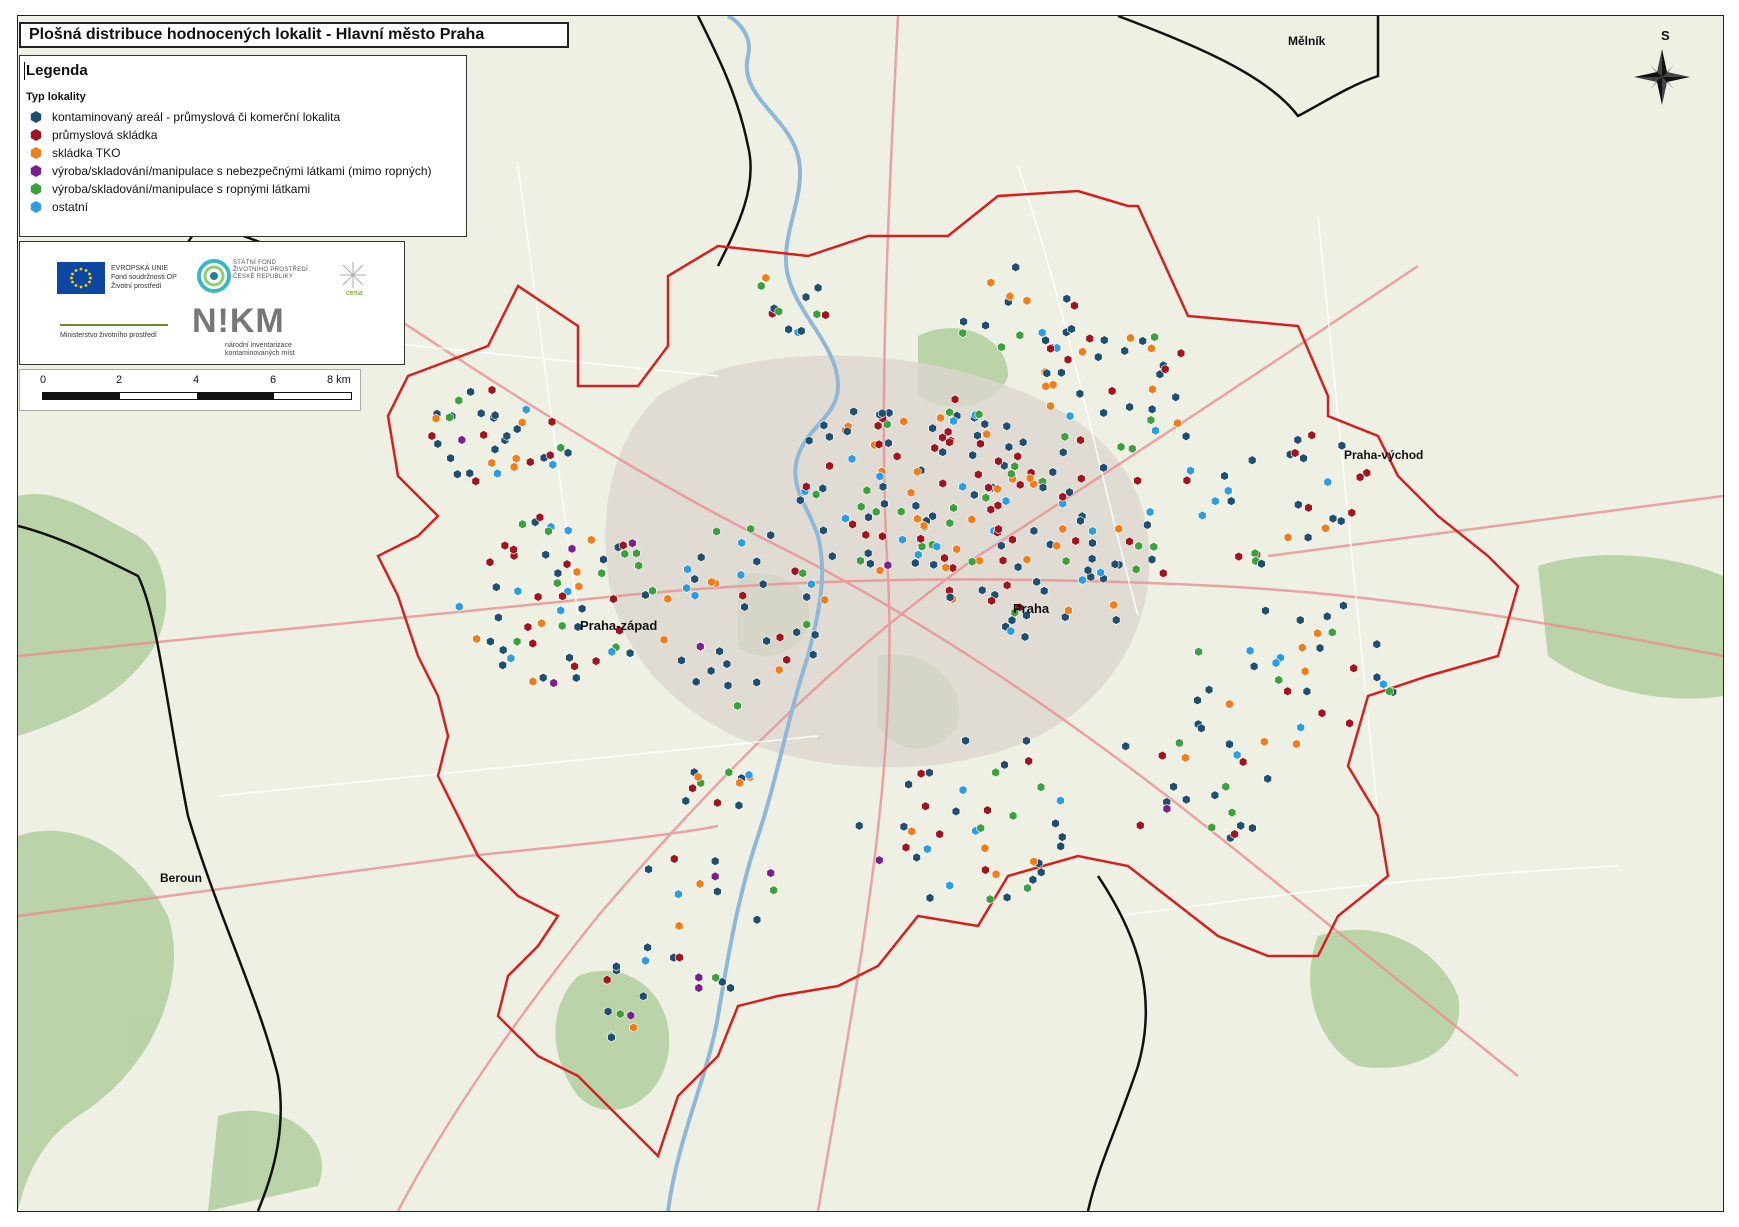 The height and width of the screenshot is (1227, 1739). Describe the element at coordinates (119, 380) in the screenshot. I see `scale-label-2: 2` at that location.